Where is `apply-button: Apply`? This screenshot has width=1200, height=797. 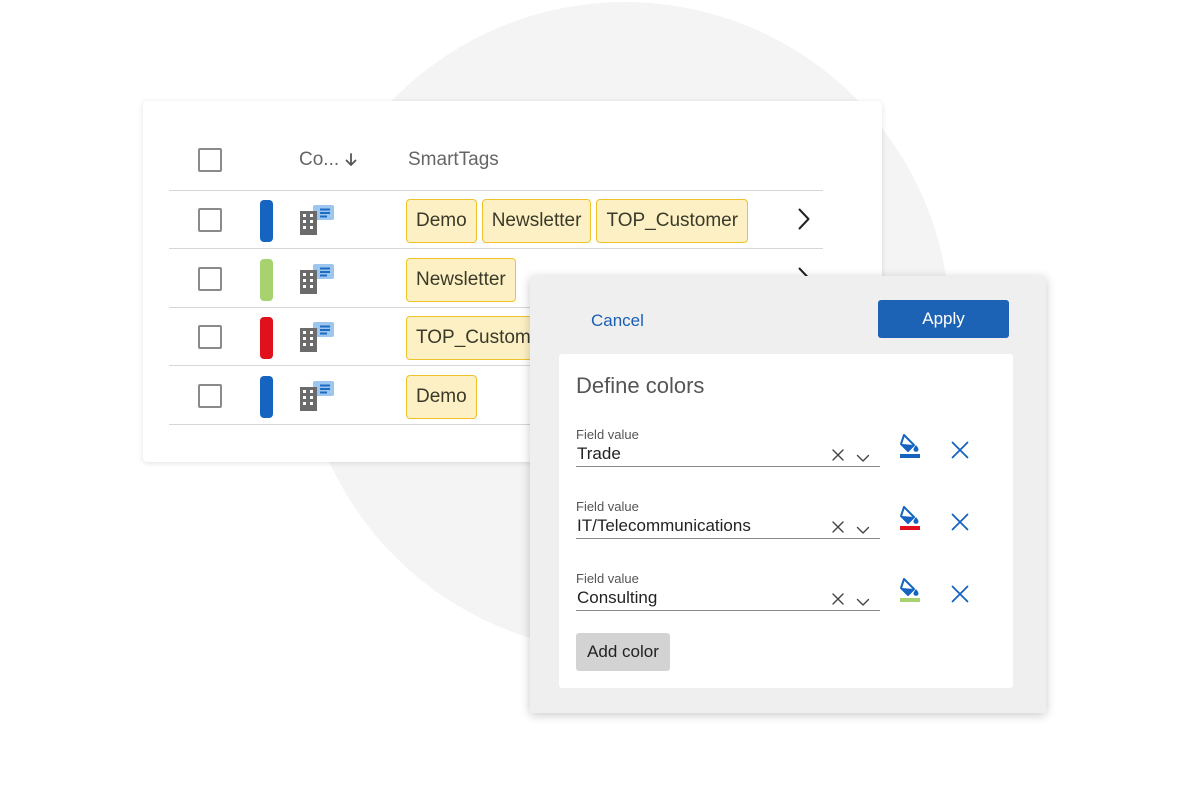
apply-button: Apply is located at coordinates (943, 319).